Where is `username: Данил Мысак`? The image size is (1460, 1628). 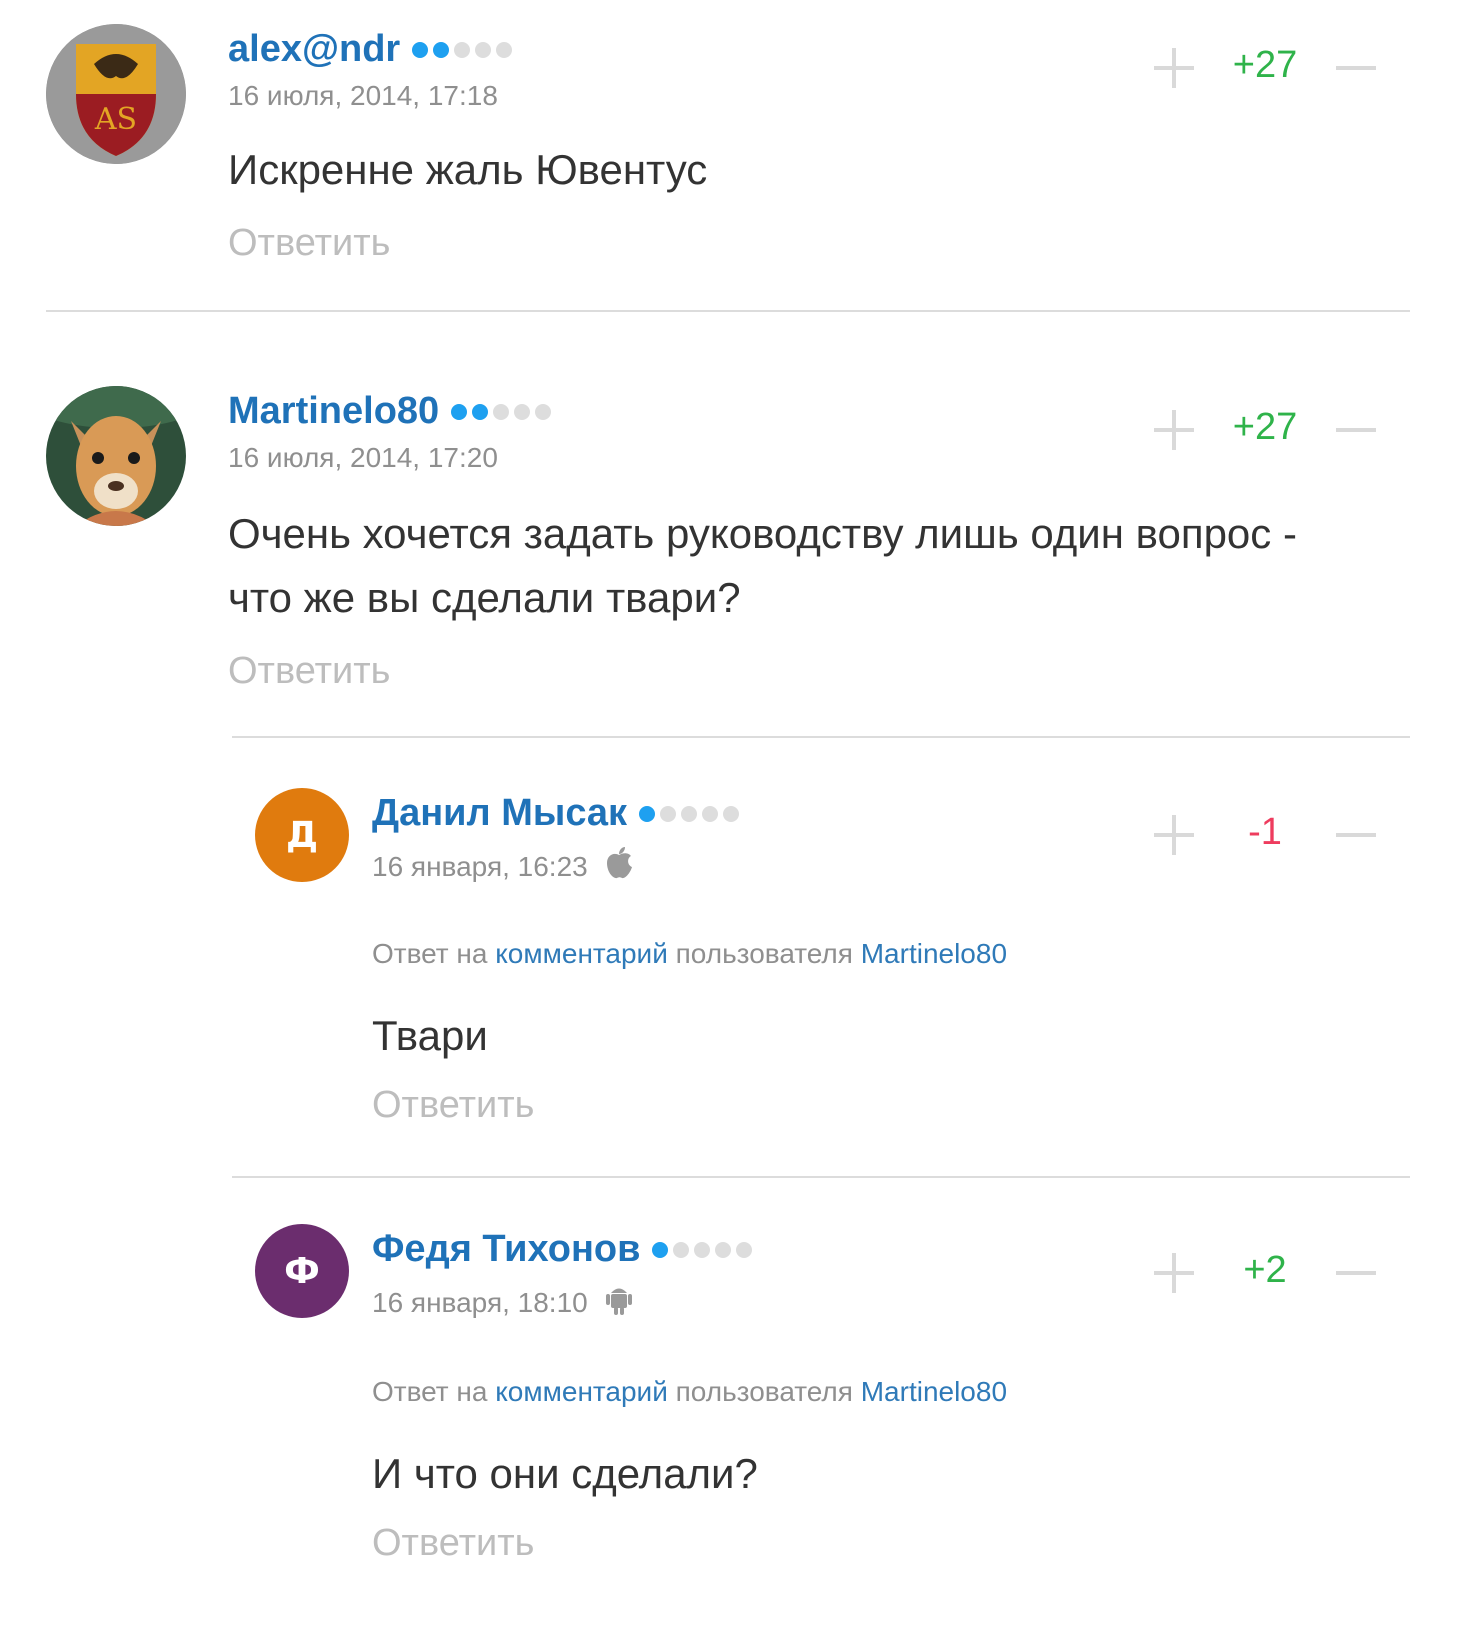 username: Данил Мысак is located at coordinates (556, 813).